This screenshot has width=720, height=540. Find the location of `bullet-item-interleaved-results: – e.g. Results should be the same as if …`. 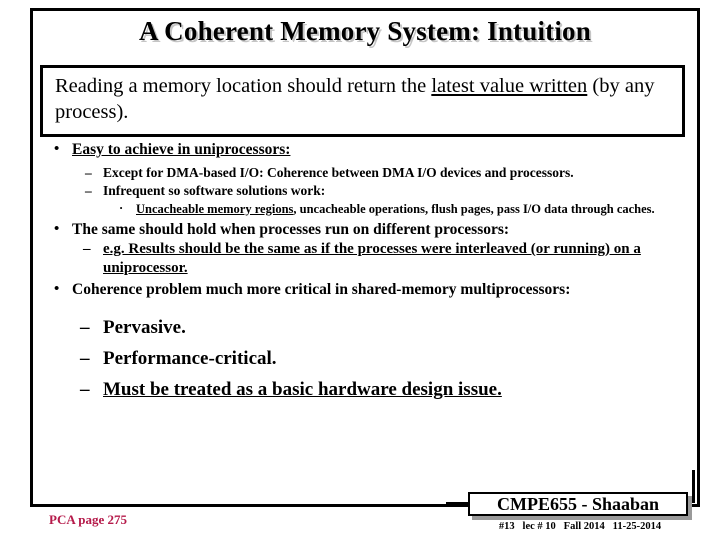

bullet-item-interleaved-results: – e.g. Results should be the same as if … is located at coordinates (367, 259).